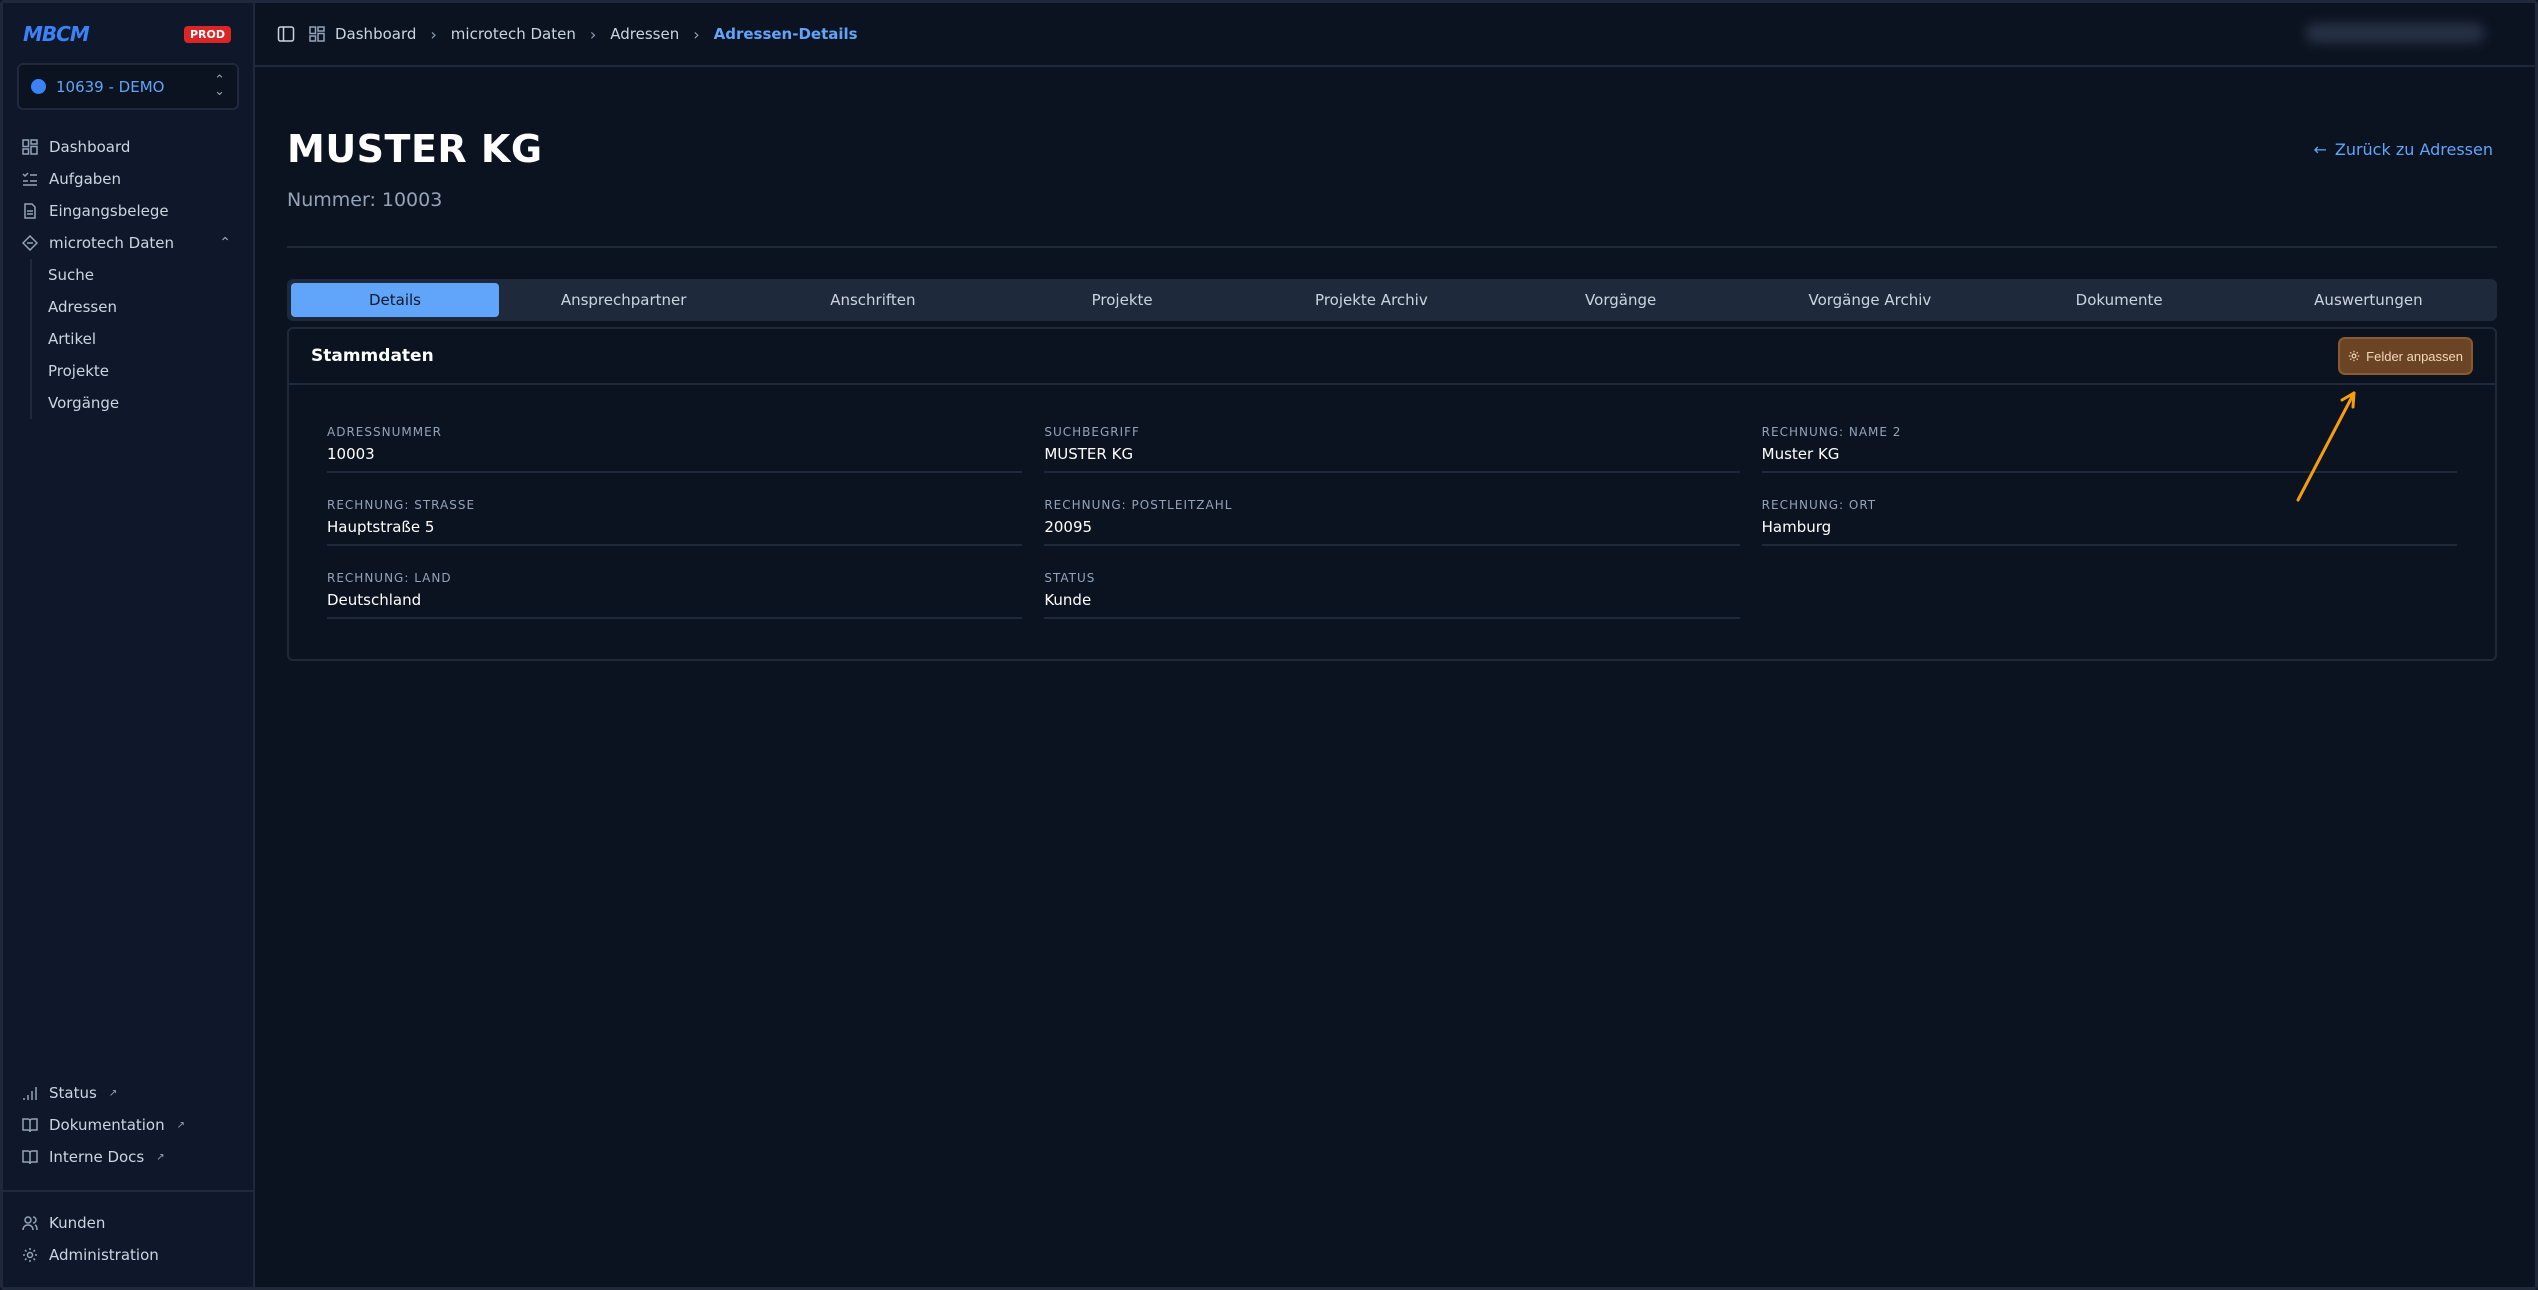  What do you see at coordinates (109, 211) in the screenshot?
I see `sidebar-item-label: Eingangsbelege` at bounding box center [109, 211].